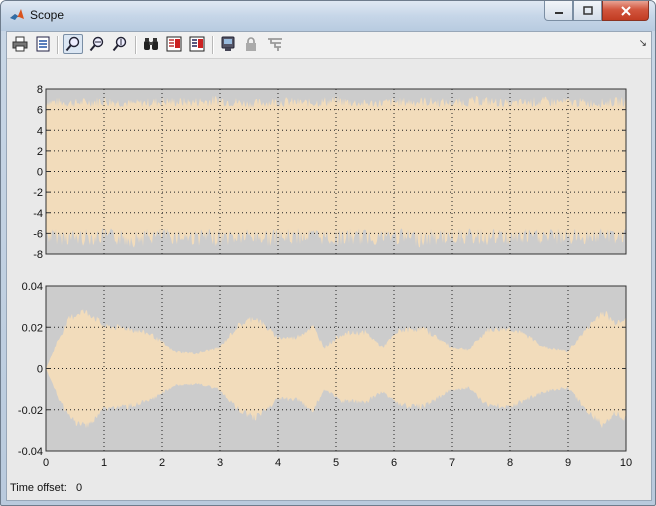 The height and width of the screenshot is (506, 656). Describe the element at coordinates (17, 14) in the screenshot. I see `matlab-logo-icon` at that location.